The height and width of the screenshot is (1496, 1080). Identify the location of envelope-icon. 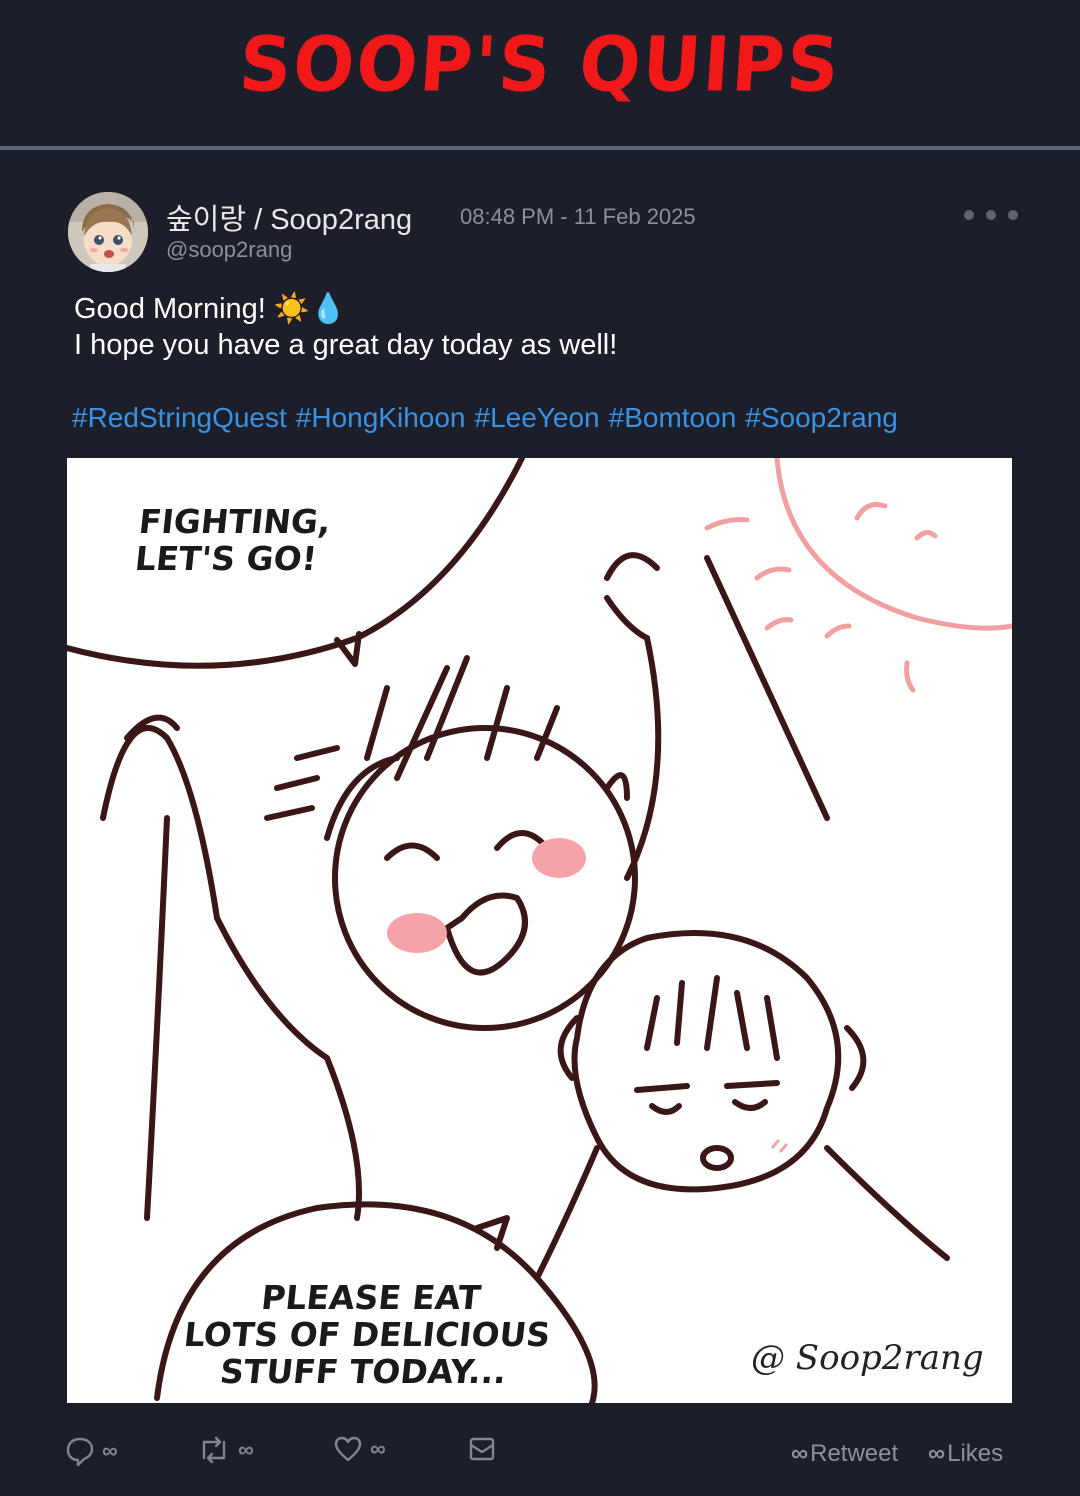
(482, 1449).